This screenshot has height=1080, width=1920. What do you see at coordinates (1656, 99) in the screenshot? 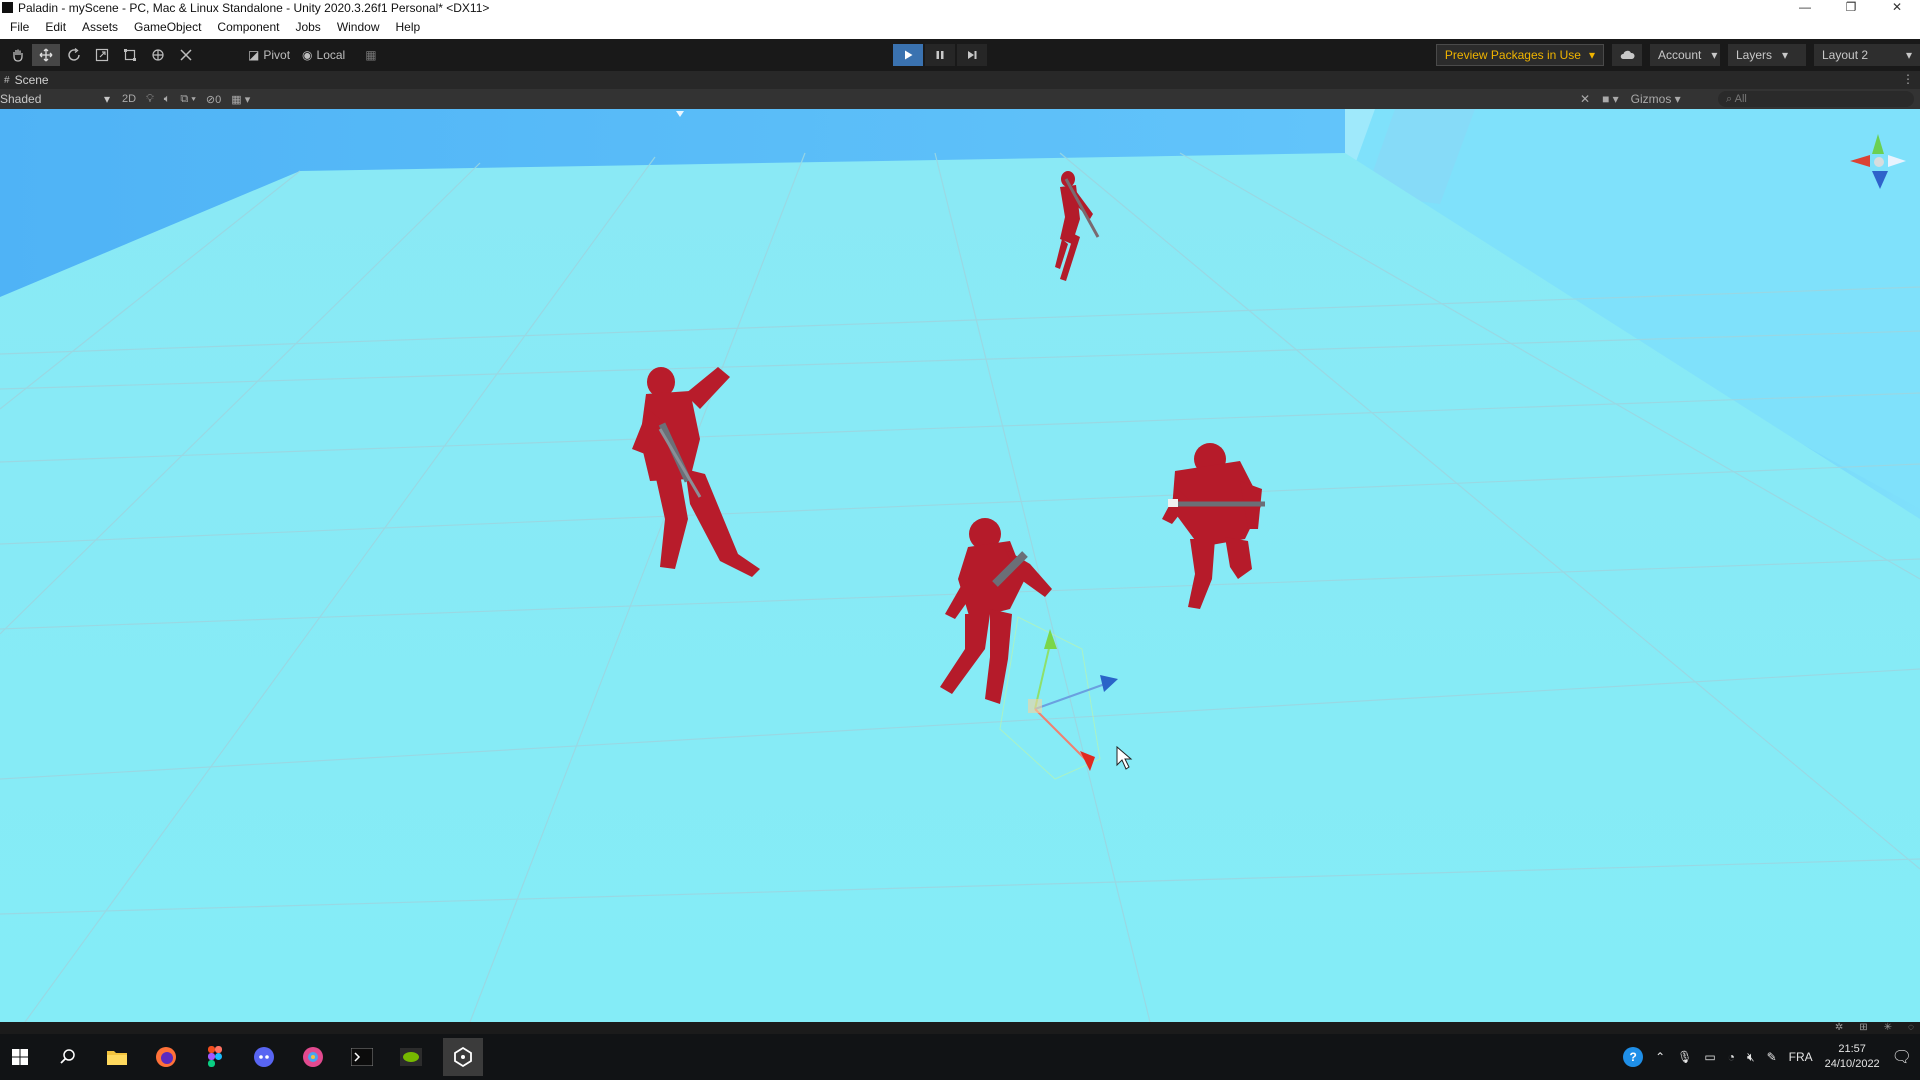
I see `gizmos-dropdown: Gizmos ▾` at bounding box center [1656, 99].